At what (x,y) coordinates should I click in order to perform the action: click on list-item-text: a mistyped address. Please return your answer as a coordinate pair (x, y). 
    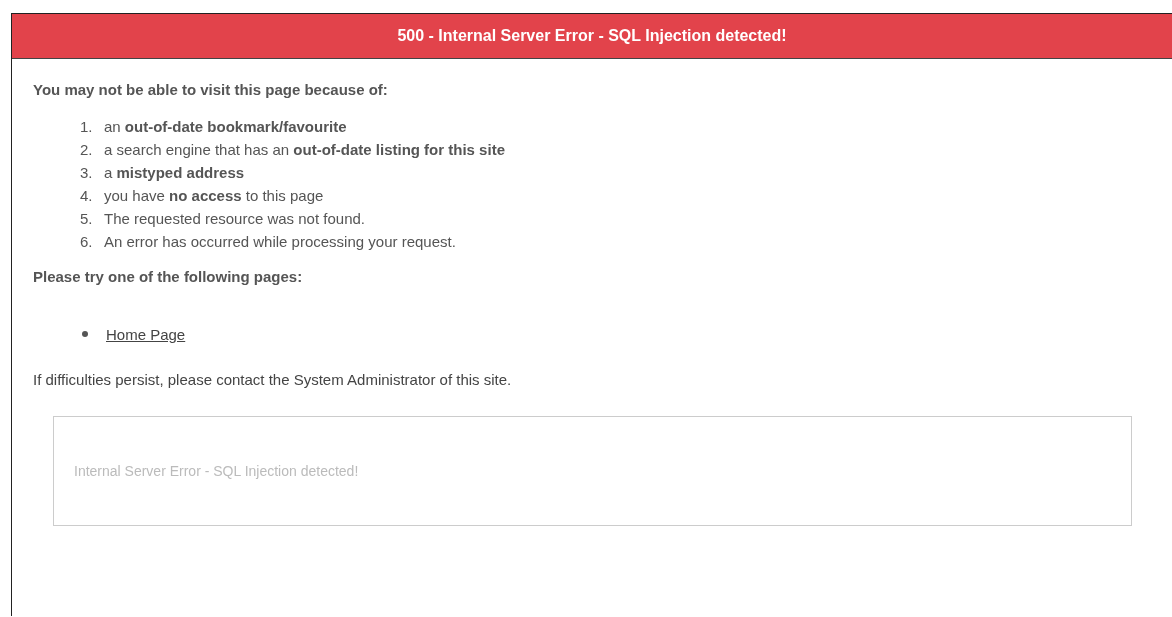
    Looking at the image, I should click on (174, 173).